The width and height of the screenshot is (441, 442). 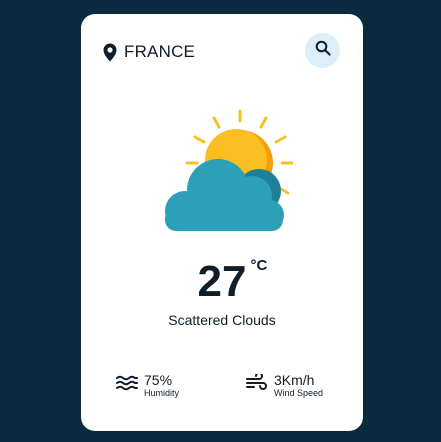 I want to click on temperature-value: 27 °C, so click(x=232, y=281).